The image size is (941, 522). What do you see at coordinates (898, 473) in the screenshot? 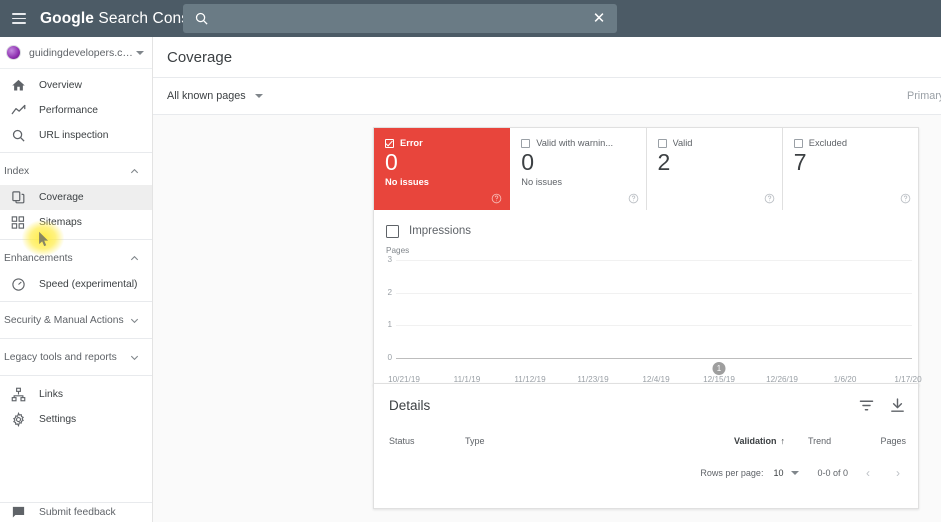
I see `next-page-button: ›` at bounding box center [898, 473].